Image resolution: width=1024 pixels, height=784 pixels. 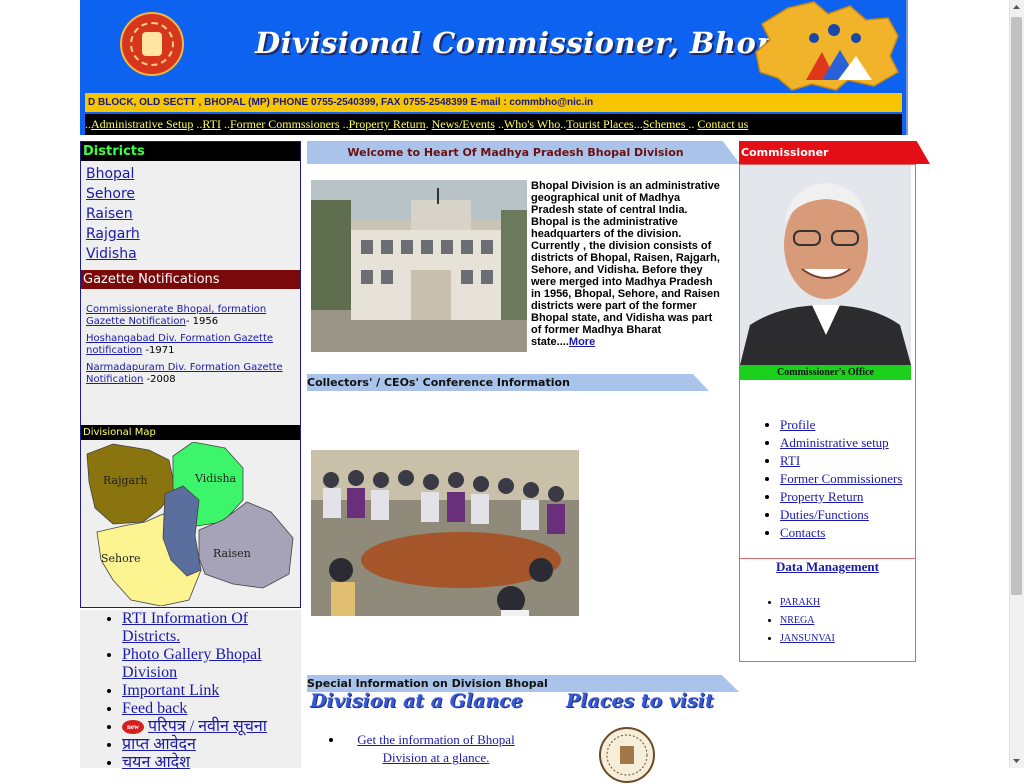 What do you see at coordinates (152, 44) in the screenshot?
I see `mp-emblem-logo` at bounding box center [152, 44].